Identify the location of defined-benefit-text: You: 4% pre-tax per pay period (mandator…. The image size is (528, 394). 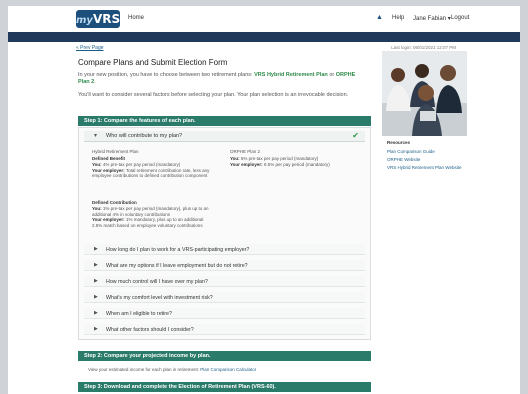
(152, 170).